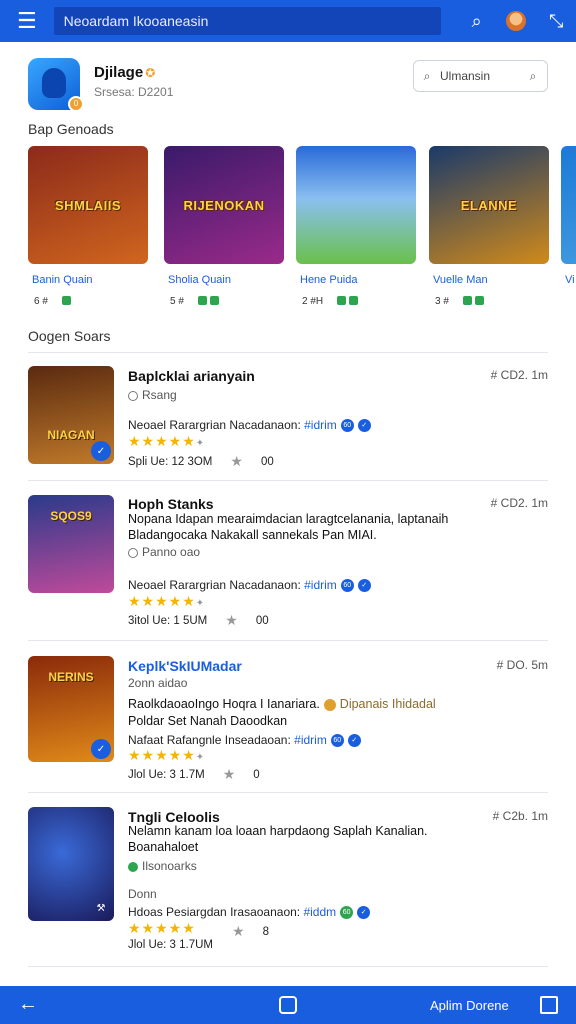  Describe the element at coordinates (517, 21) in the screenshot. I see `avatar` at that location.